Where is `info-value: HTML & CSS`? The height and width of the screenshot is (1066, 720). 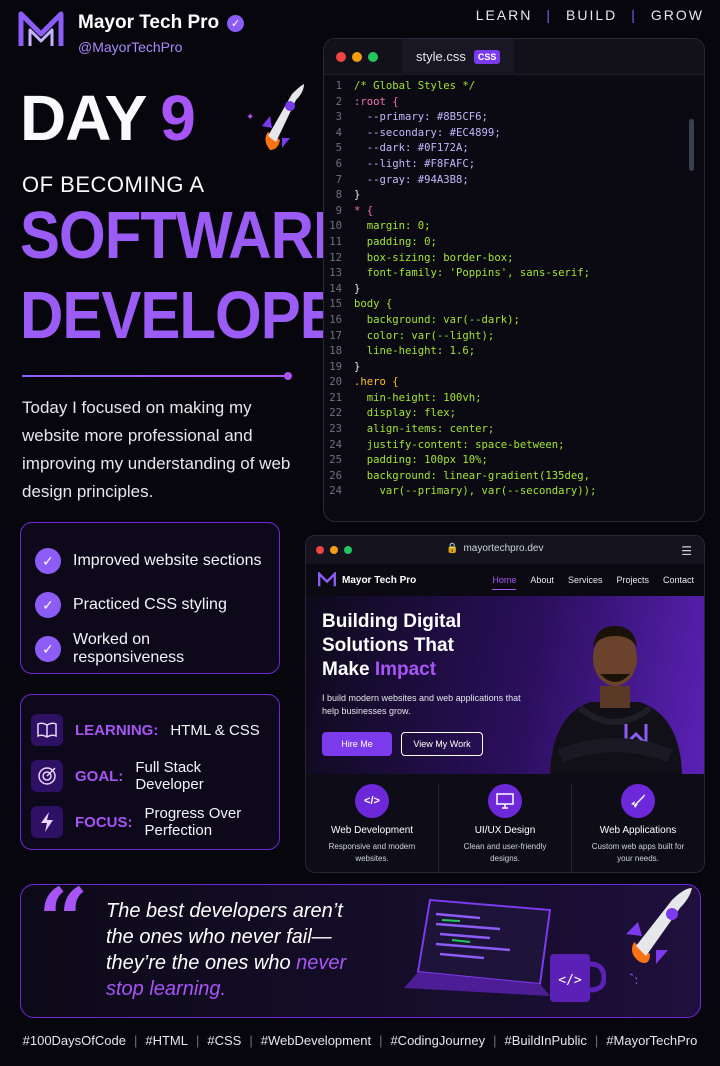 info-value: HTML & CSS is located at coordinates (215, 730).